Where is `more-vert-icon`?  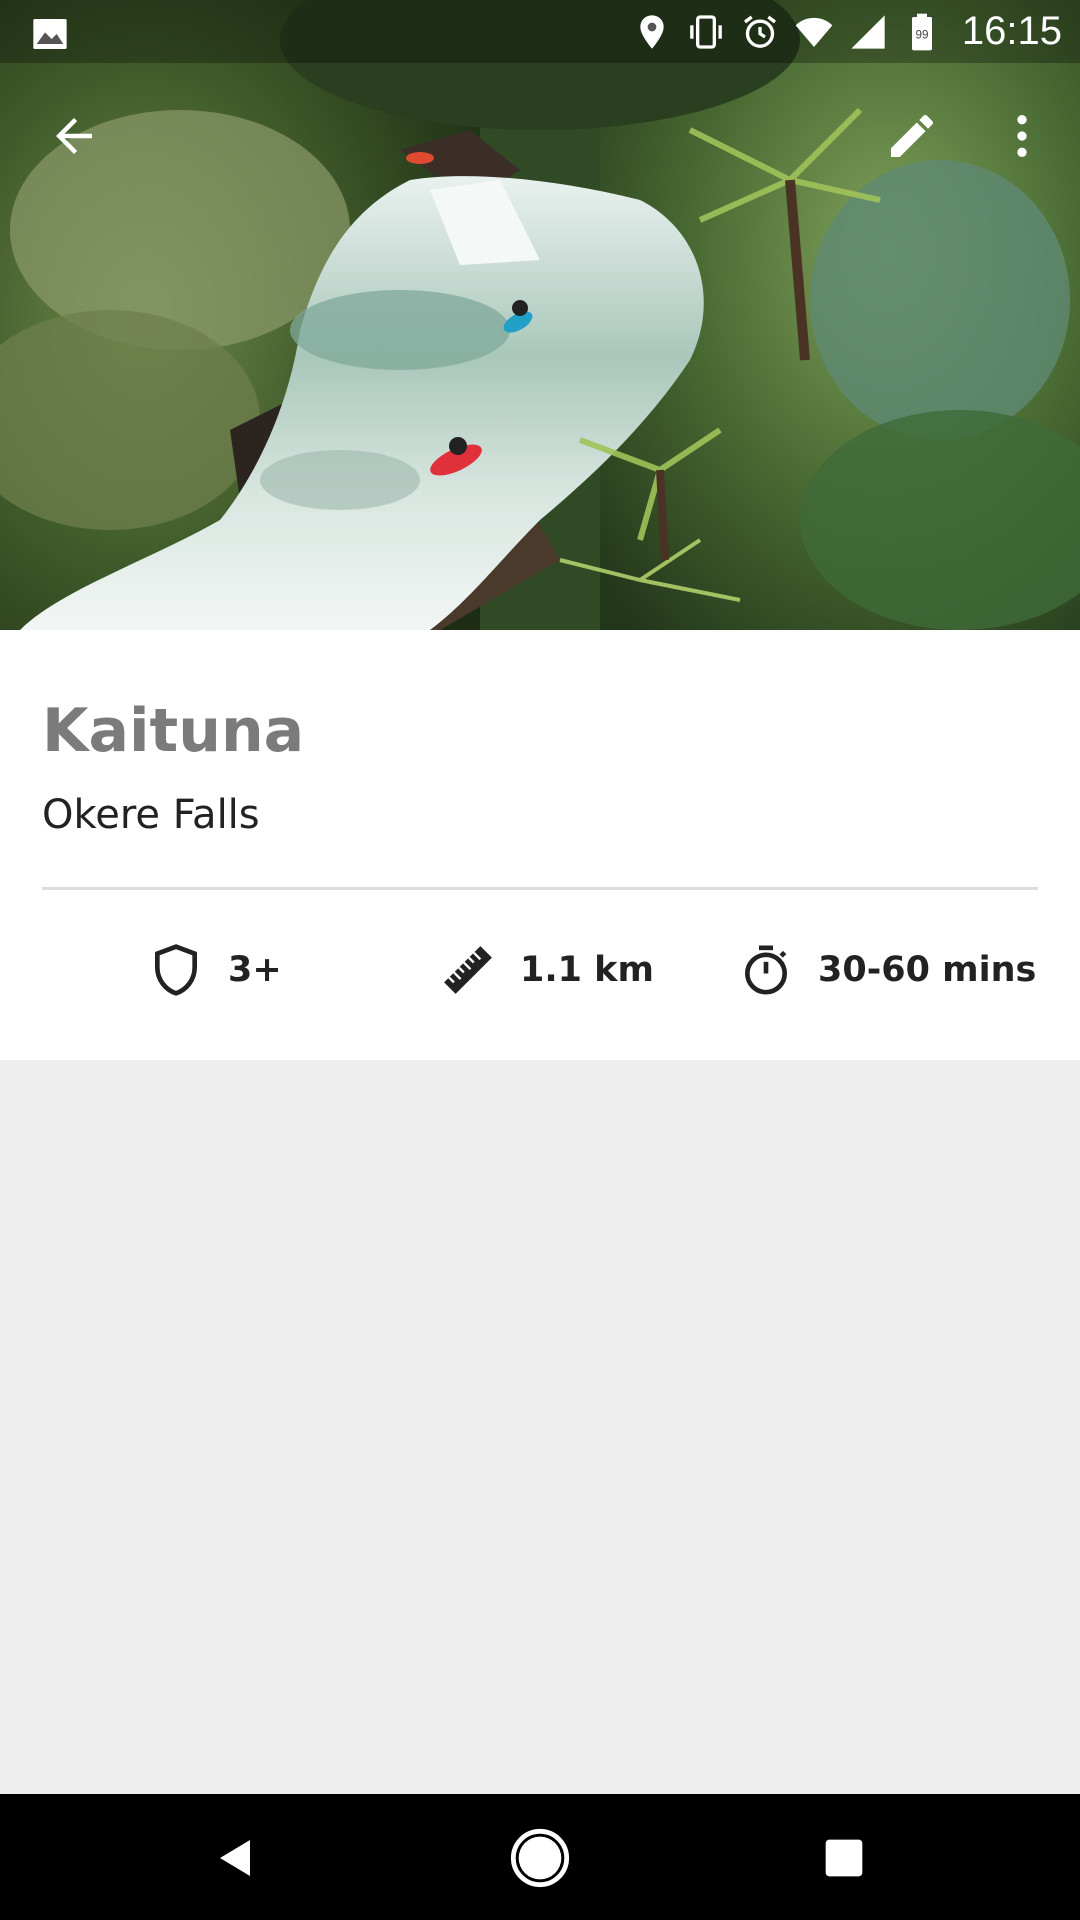 more-vert-icon is located at coordinates (1022, 136).